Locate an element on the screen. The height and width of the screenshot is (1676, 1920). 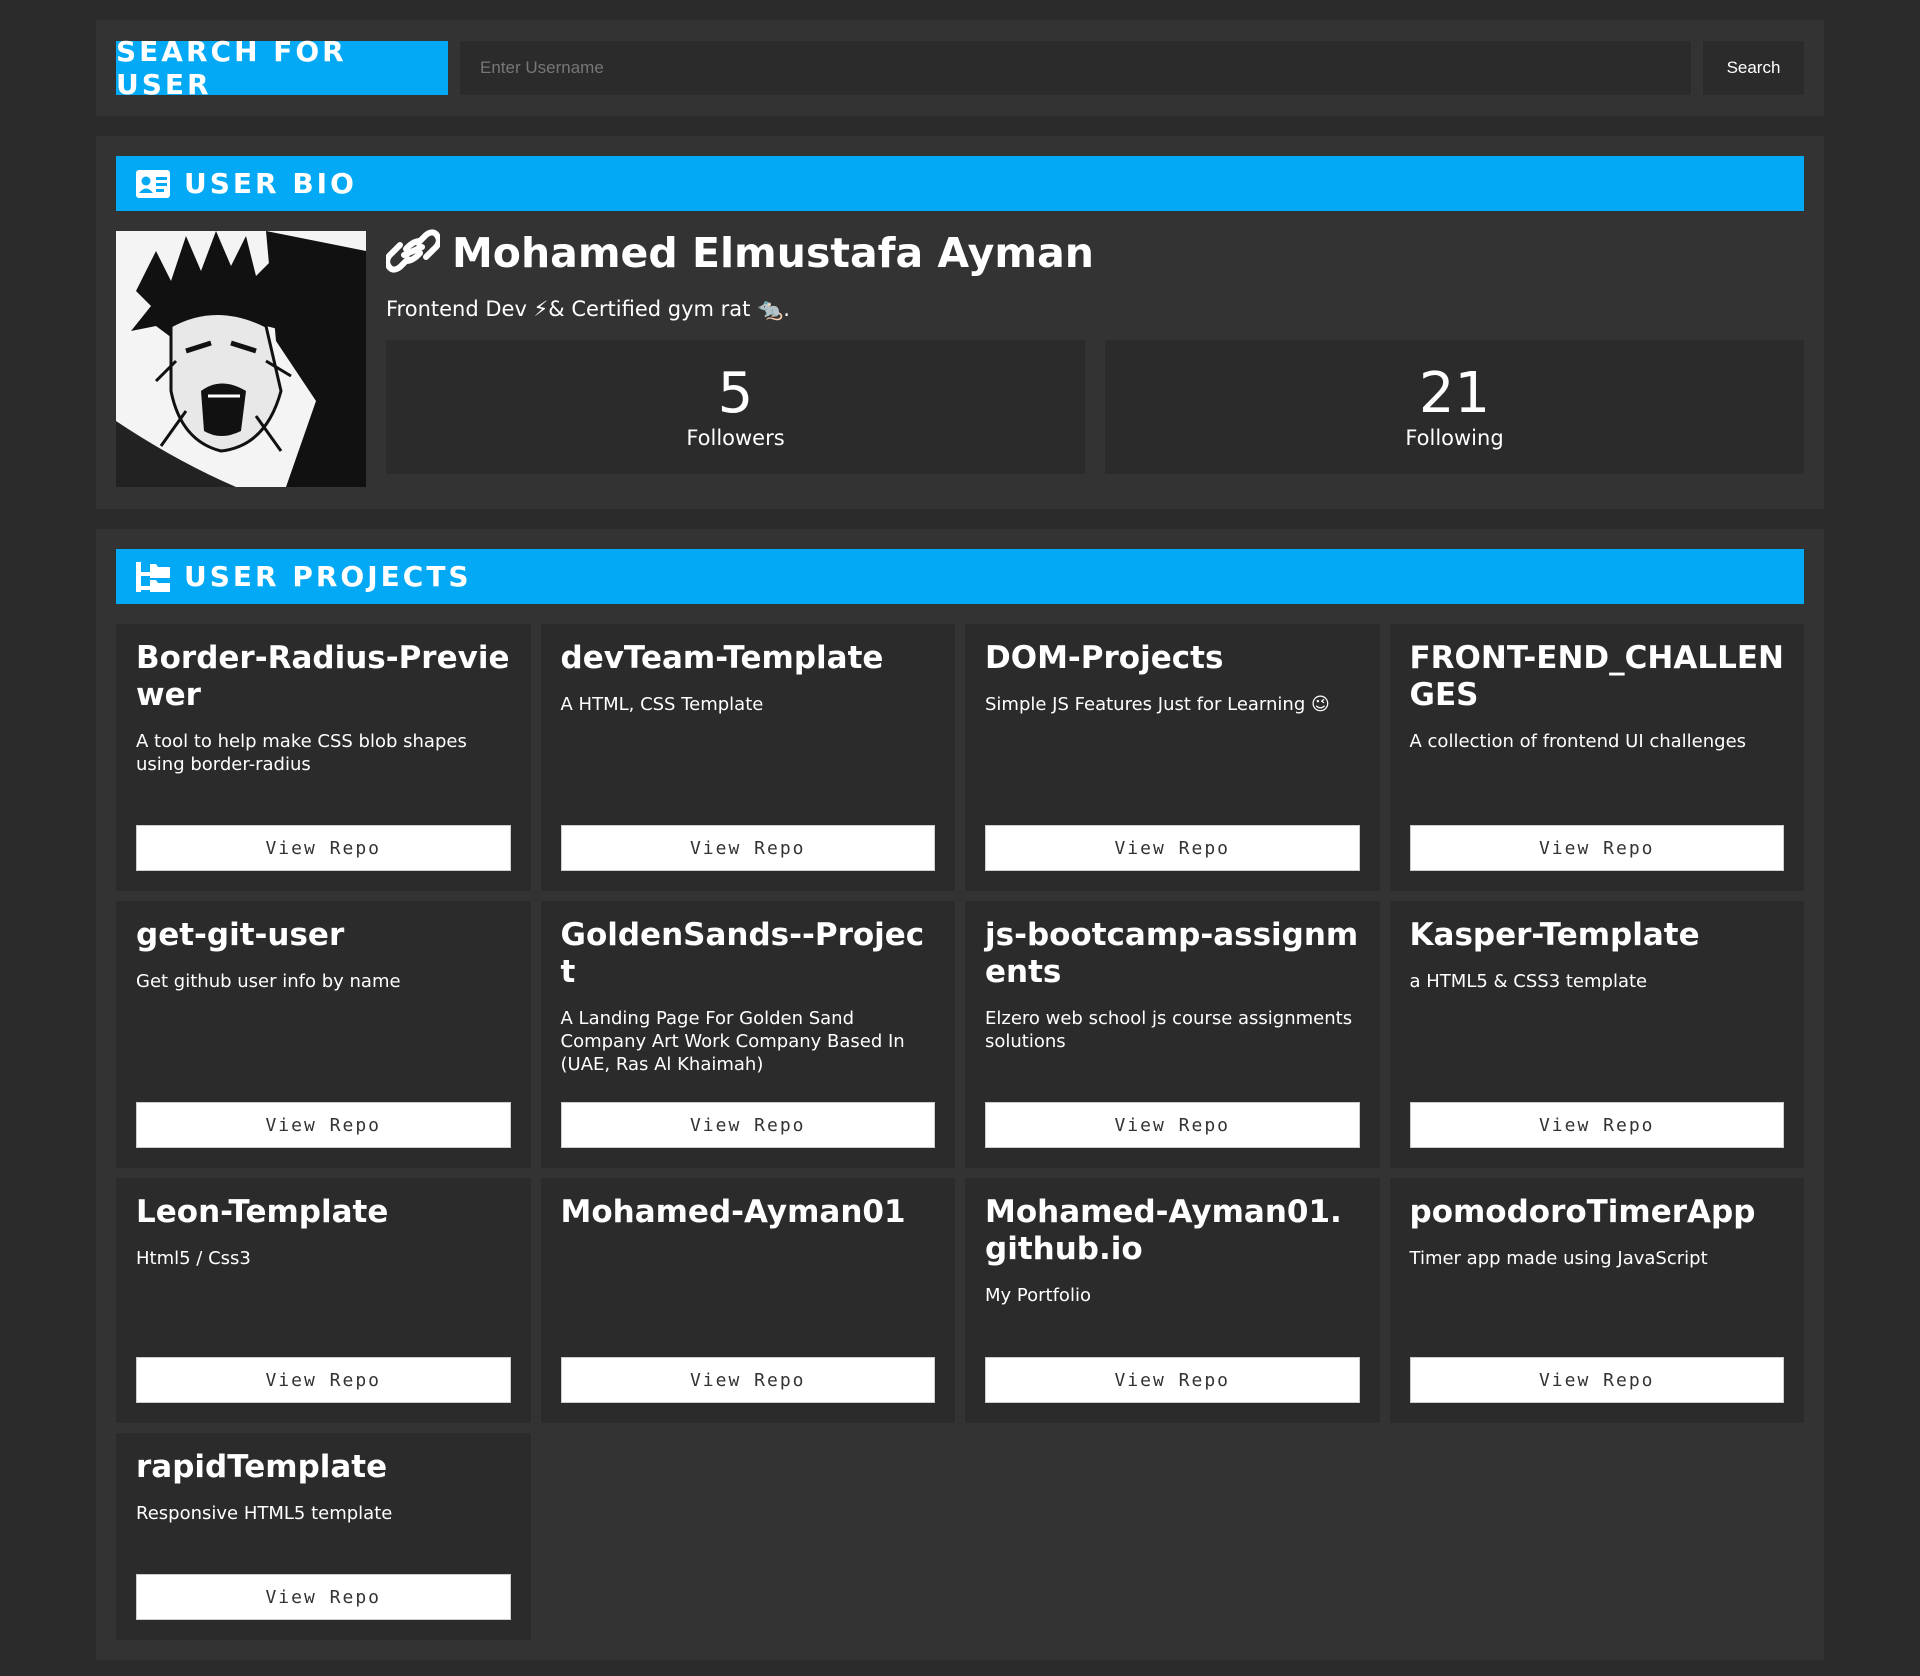
project-card: Leon-Template Html5 / Css3 View Repo is located at coordinates (323, 1300).